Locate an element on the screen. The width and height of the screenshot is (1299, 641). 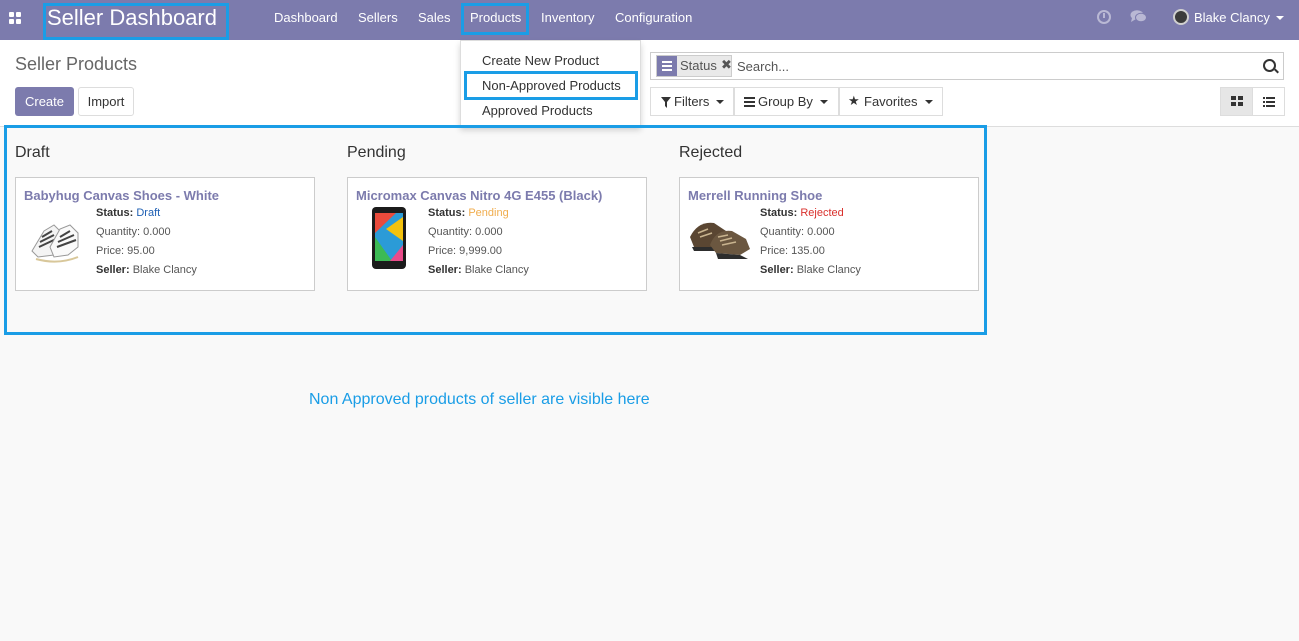
filters-caret-icon is located at coordinates (720, 102).